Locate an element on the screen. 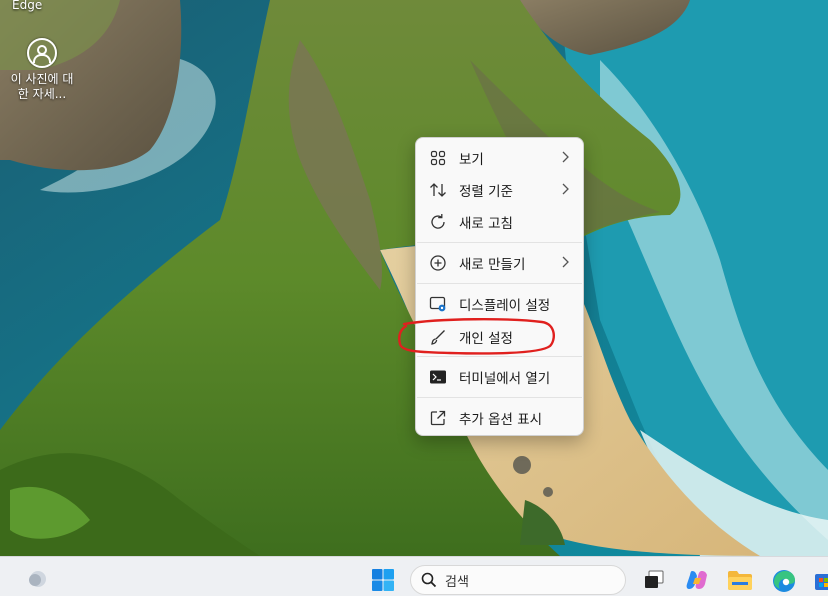  menu-item-label: 정렬 기준 is located at coordinates (486, 192).